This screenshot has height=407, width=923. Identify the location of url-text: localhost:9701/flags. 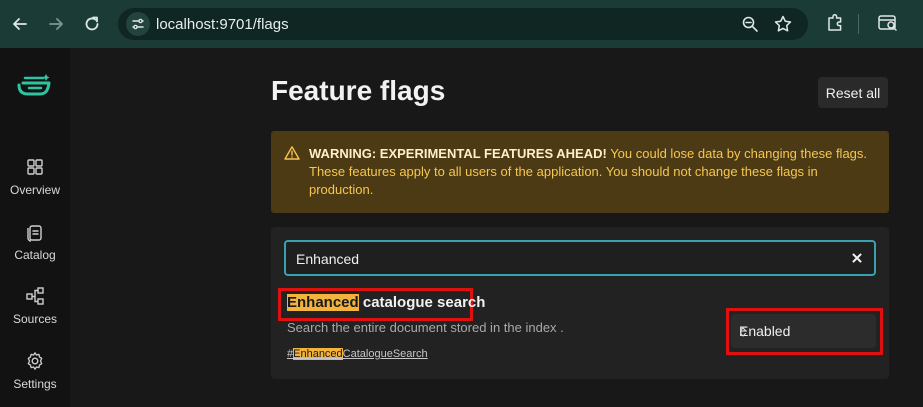
(222, 24).